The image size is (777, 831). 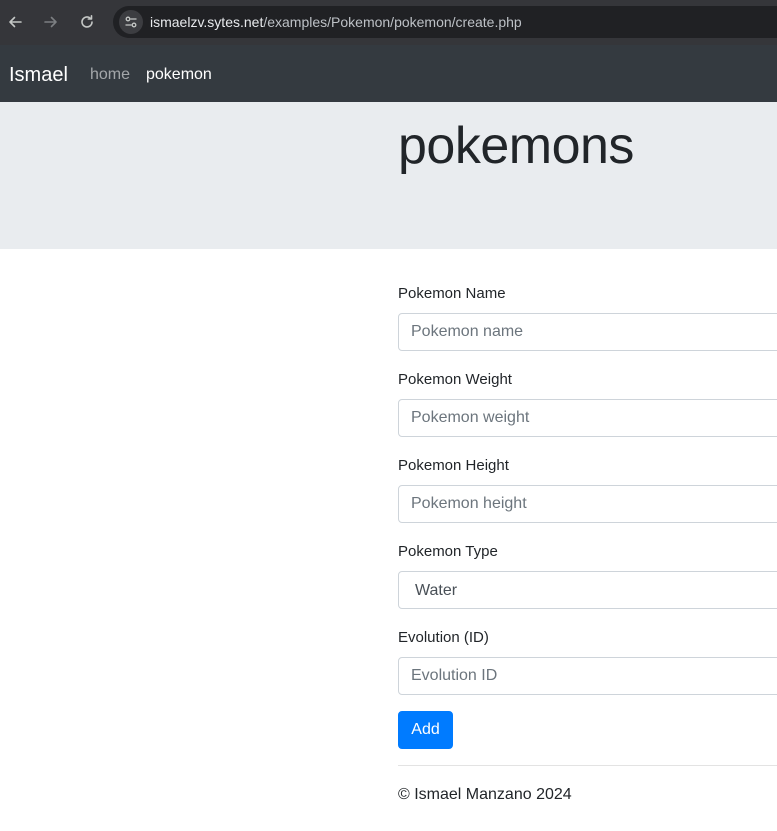 I want to click on height-input, so click(x=587, y=504).